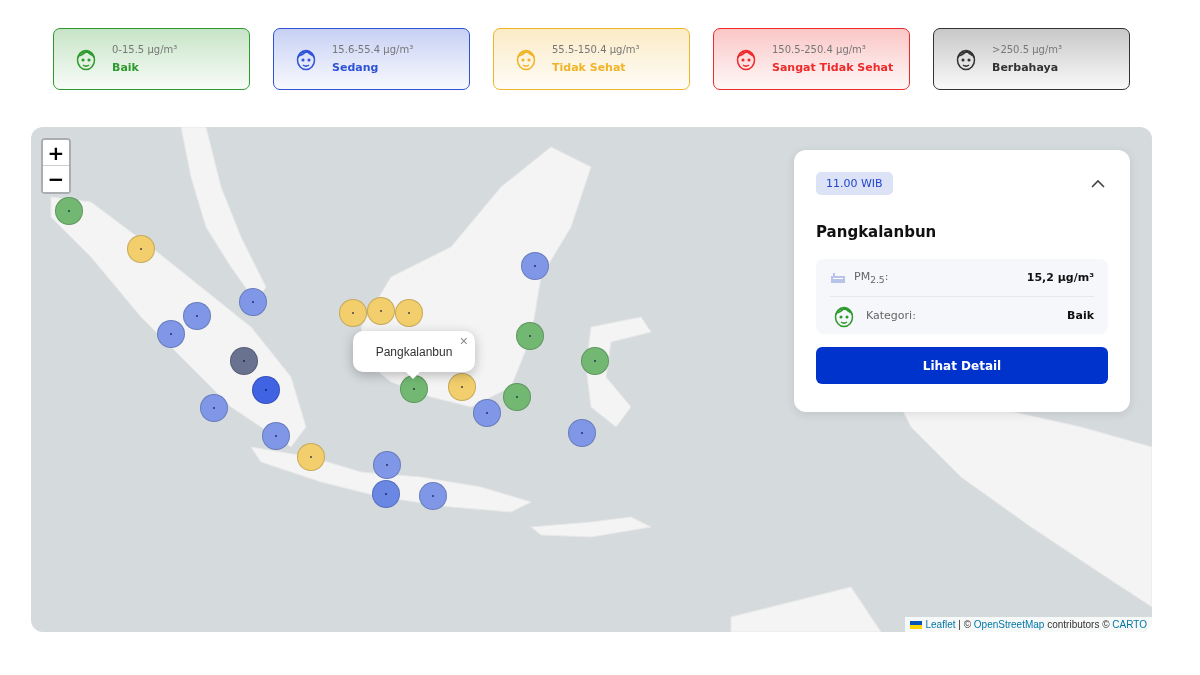 The image size is (1200, 675). I want to click on close-button: ×, so click(463, 341).